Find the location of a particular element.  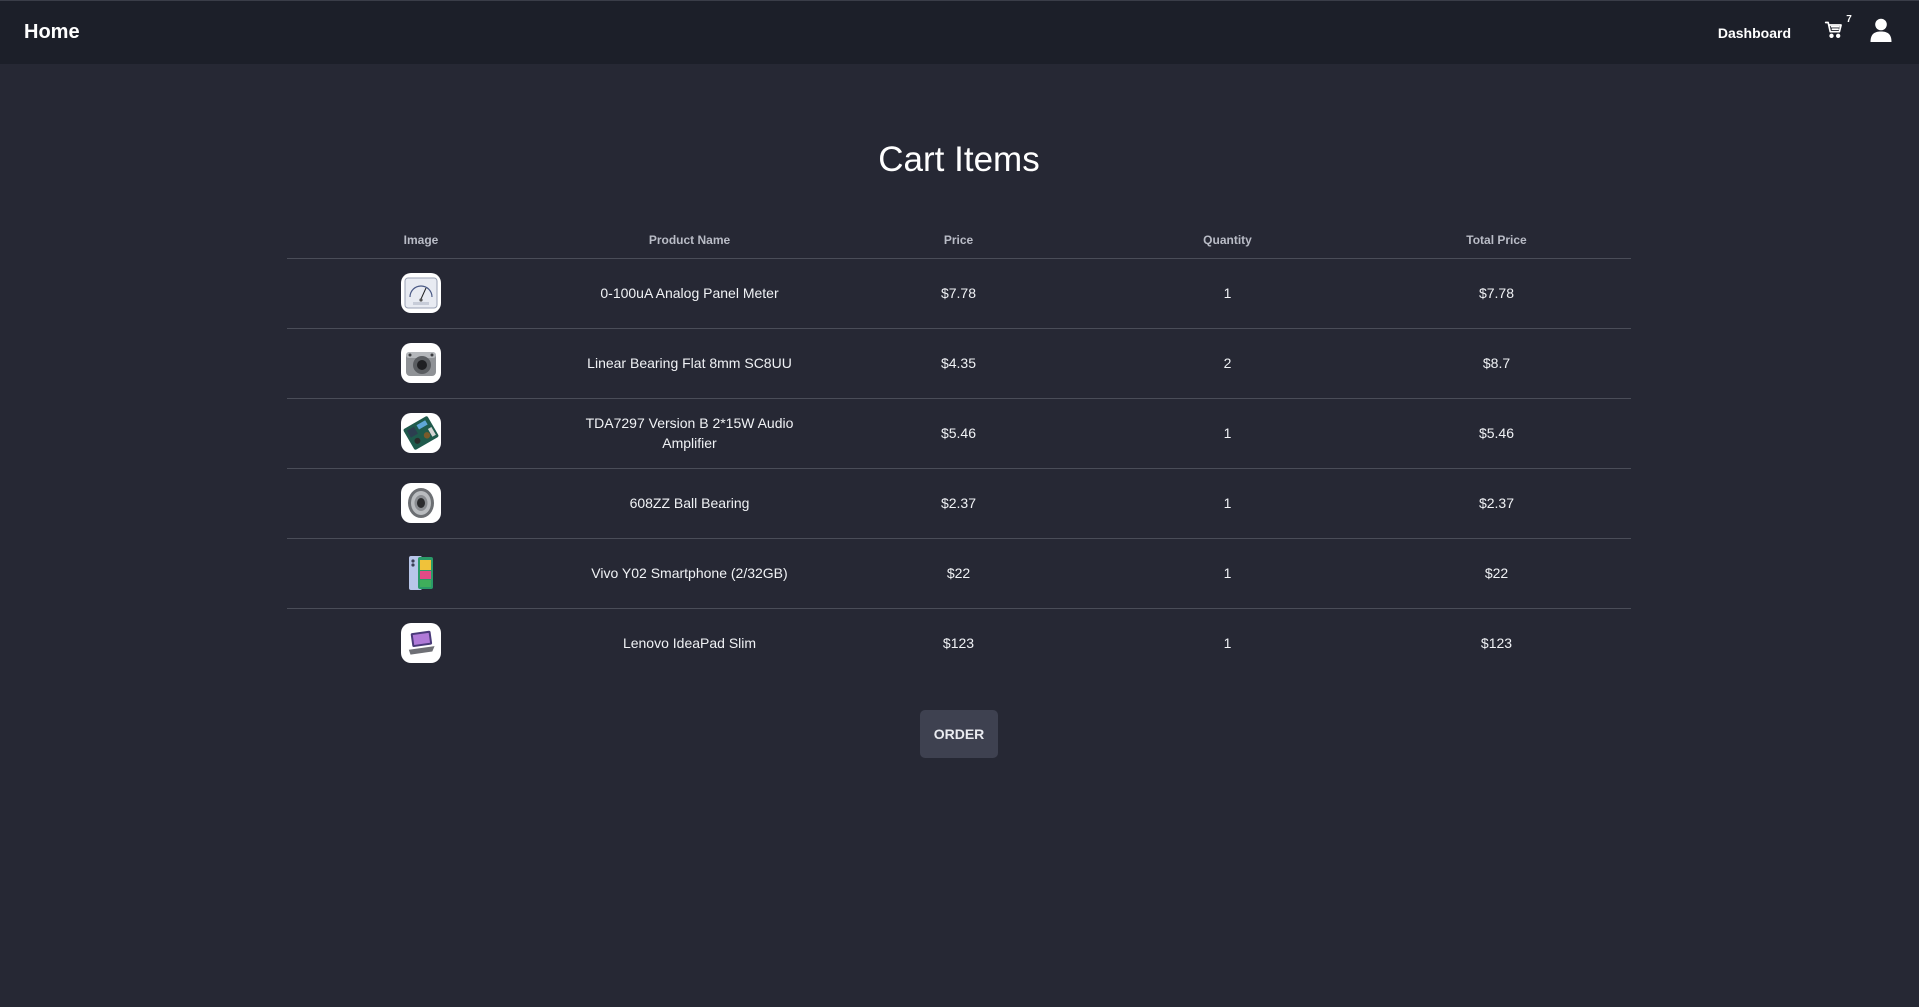

dashboard-link: Dashboard is located at coordinates (1754, 33).